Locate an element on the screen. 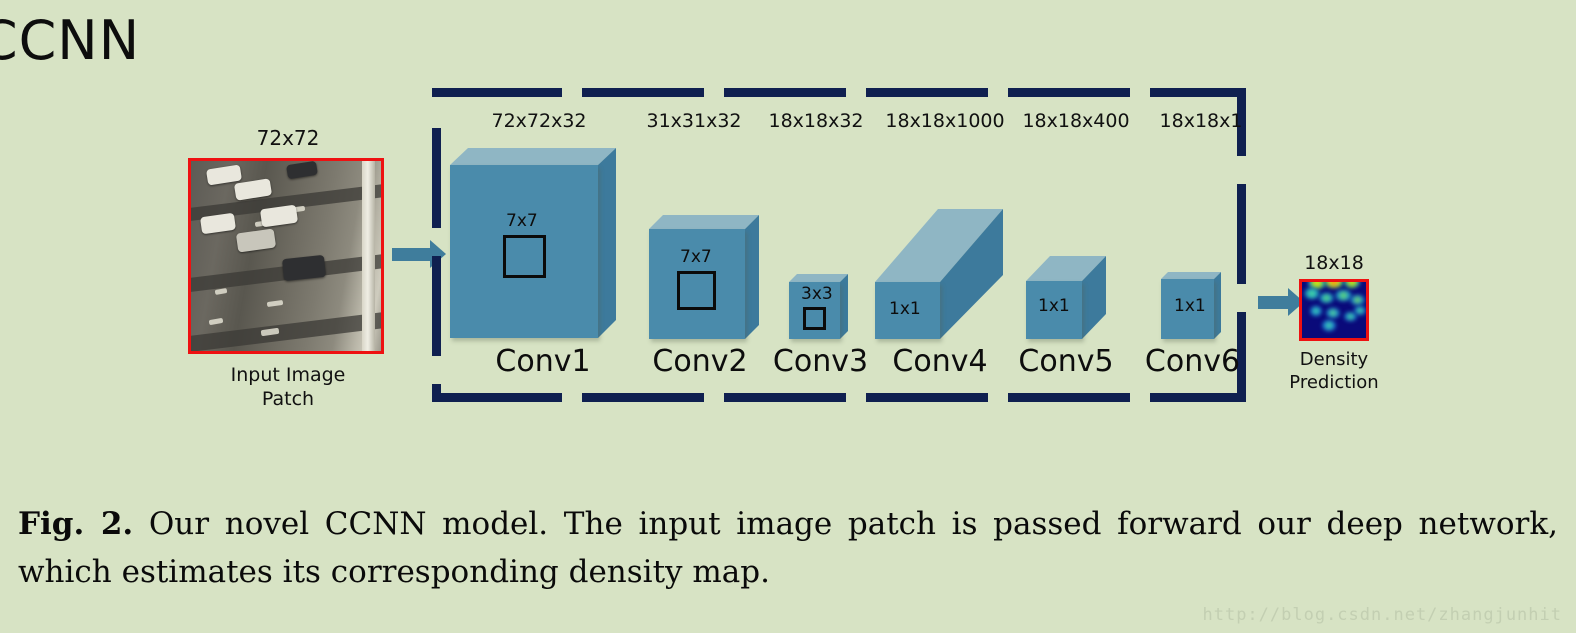  conv3-top-face is located at coordinates (818, 278).